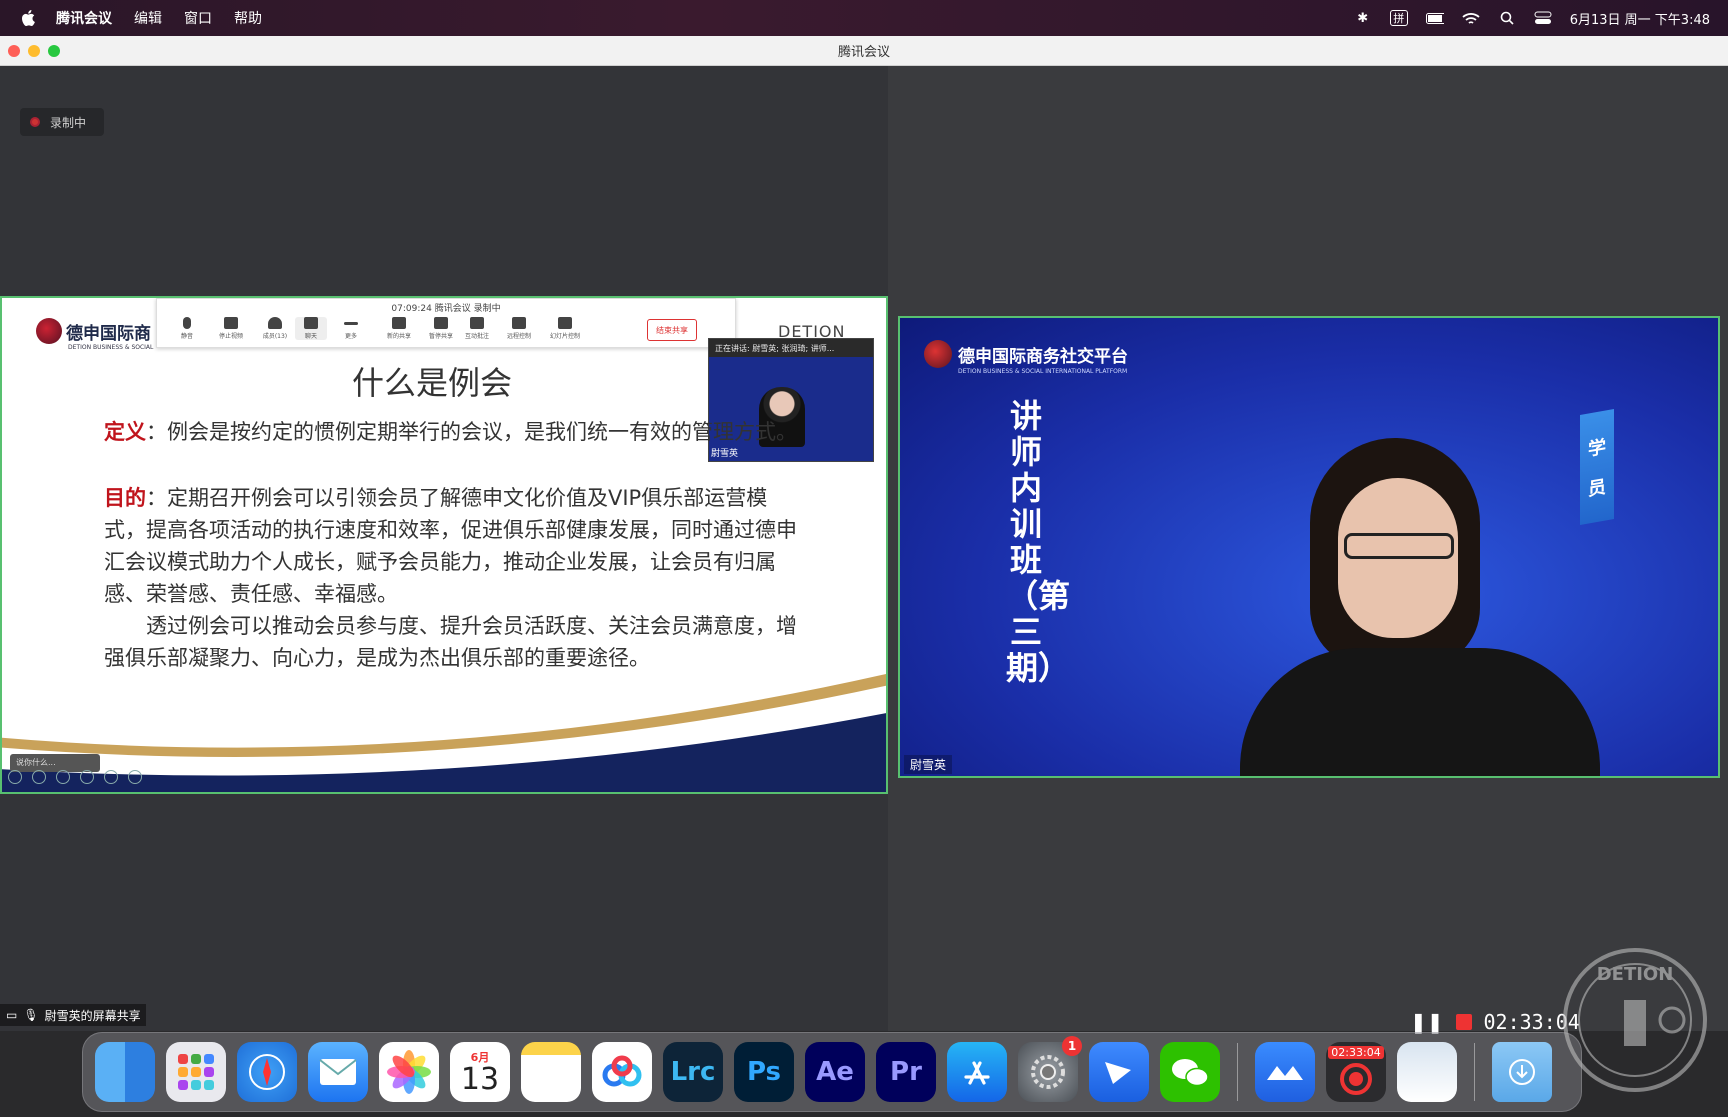  What do you see at coordinates (1640, 18) in the screenshot?
I see `clock-text: 6月13日 周一 下午3:48` at bounding box center [1640, 18].